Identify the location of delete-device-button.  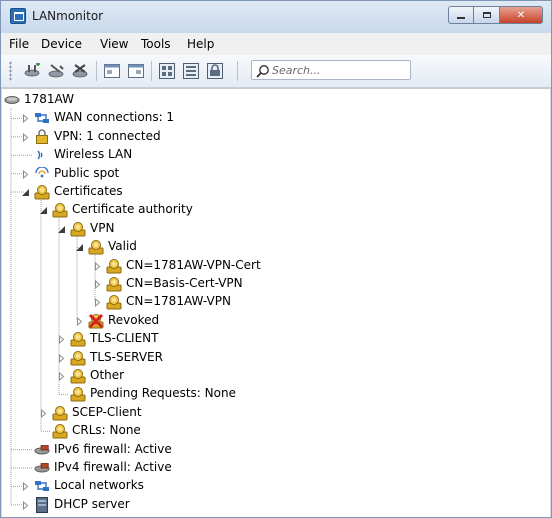
(81, 71).